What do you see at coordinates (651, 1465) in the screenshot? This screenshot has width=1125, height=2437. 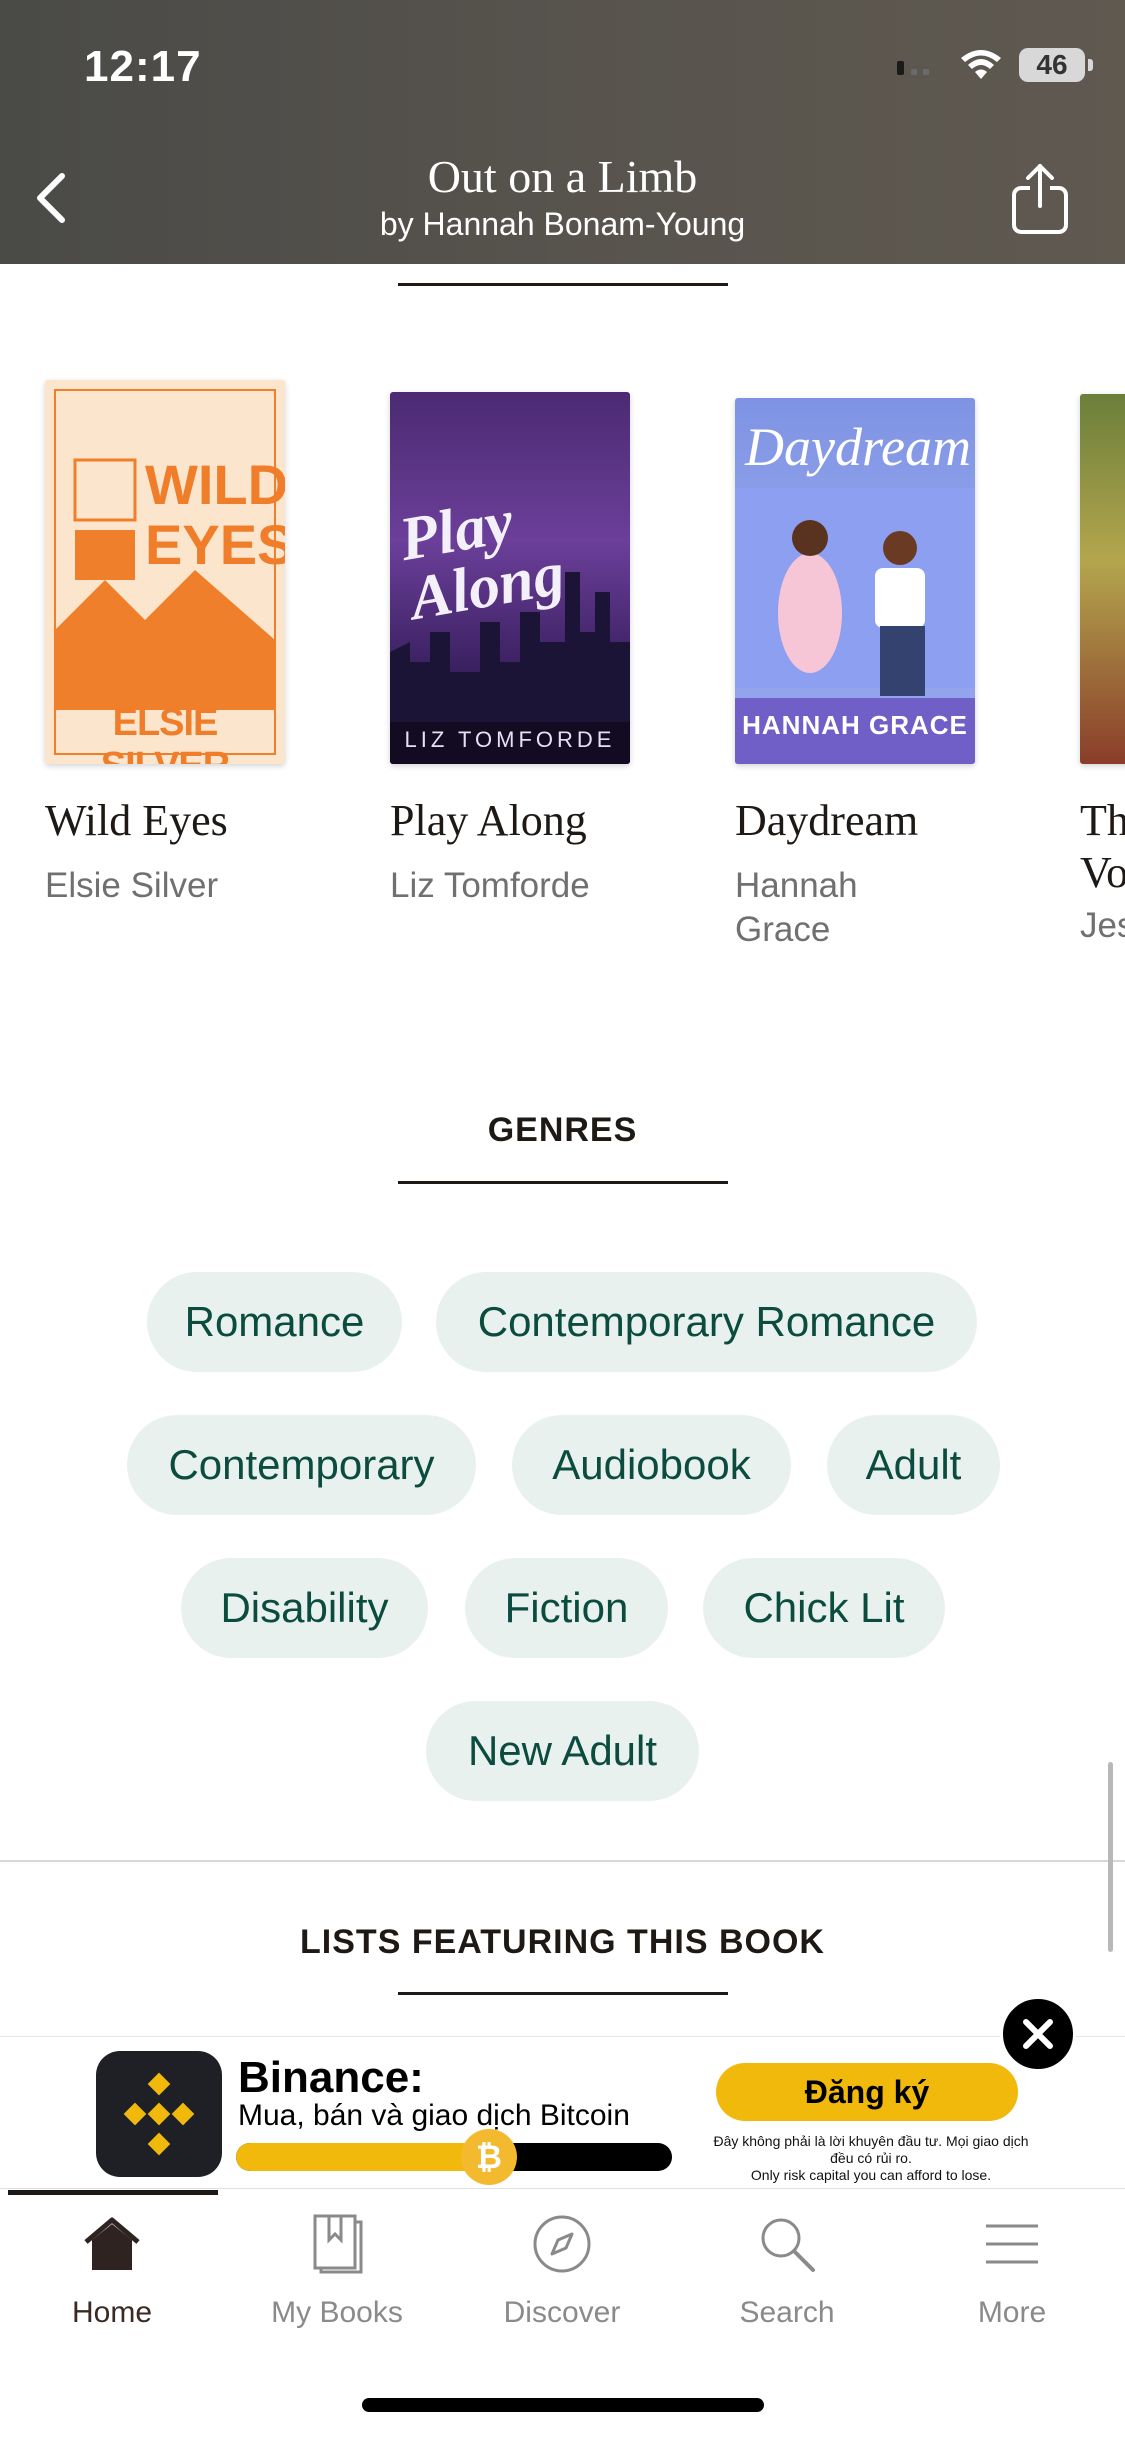 I see `genre-chip-audiobook: Audiobook` at bounding box center [651, 1465].